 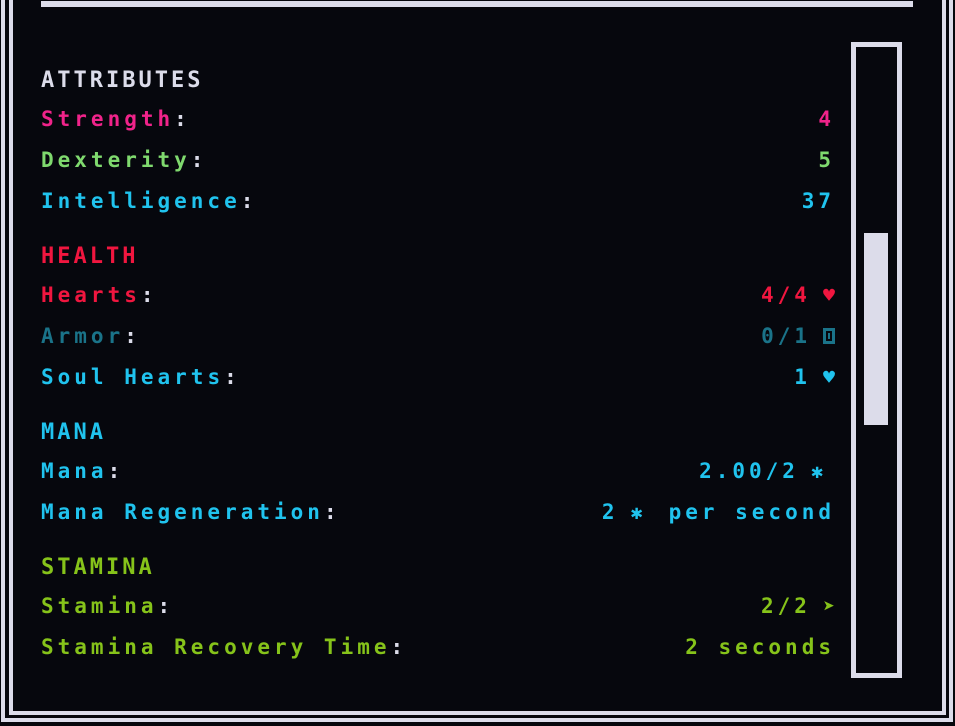 What do you see at coordinates (751, 511) in the screenshot?
I see `mana-regen-suffix: per second` at bounding box center [751, 511].